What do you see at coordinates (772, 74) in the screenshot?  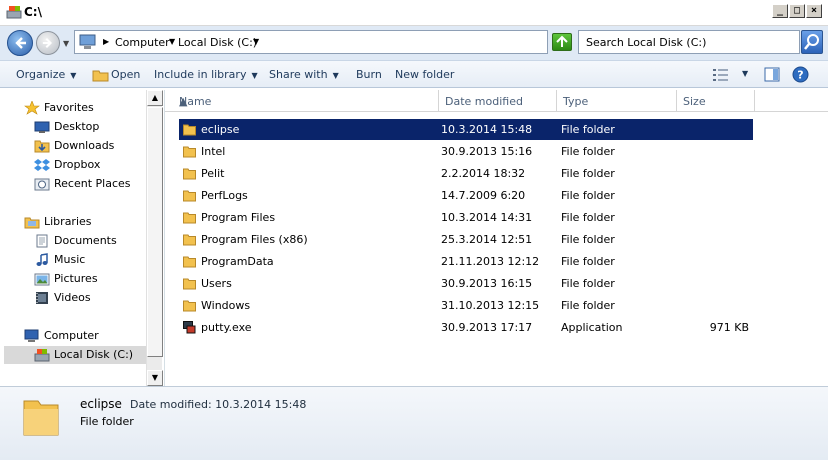 I see `preview-pane-icon` at bounding box center [772, 74].